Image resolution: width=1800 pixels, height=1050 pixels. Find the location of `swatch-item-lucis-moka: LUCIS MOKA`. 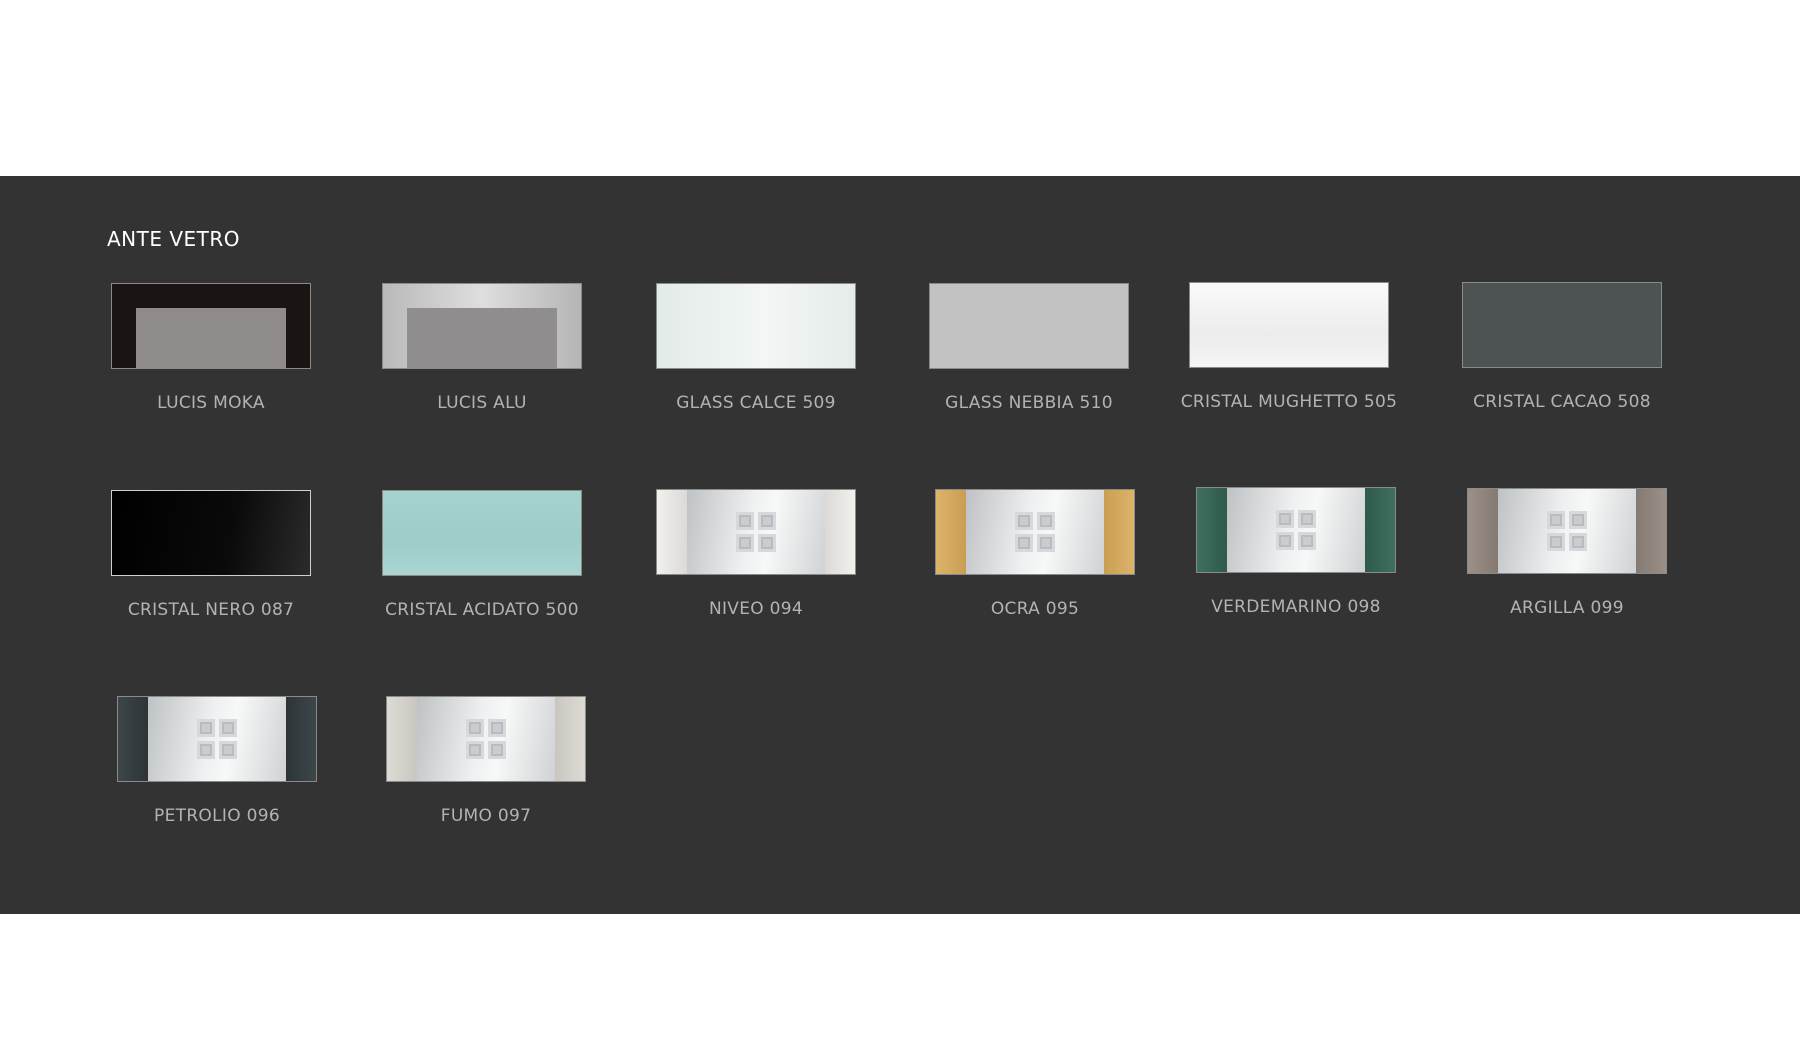

swatch-item-lucis-moka: LUCIS MOKA is located at coordinates (211, 350).